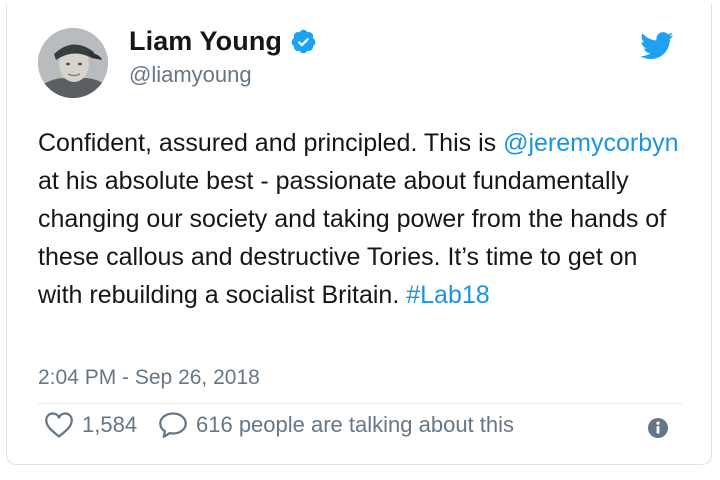 The height and width of the screenshot is (480, 720). What do you see at coordinates (110, 424) in the screenshot?
I see `like-count: 1,584` at bounding box center [110, 424].